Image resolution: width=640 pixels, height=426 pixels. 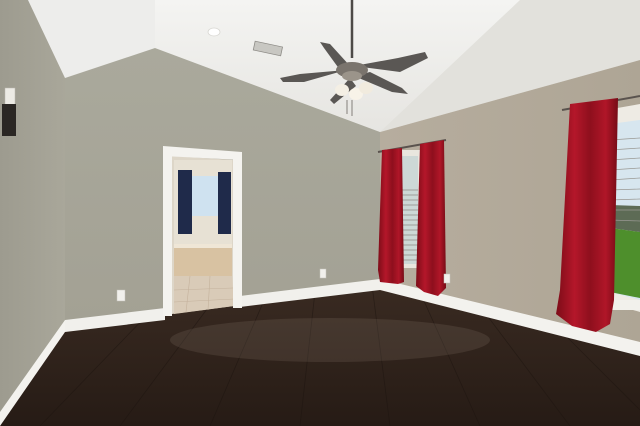 I want to click on thermostat, so click(x=9, y=120).